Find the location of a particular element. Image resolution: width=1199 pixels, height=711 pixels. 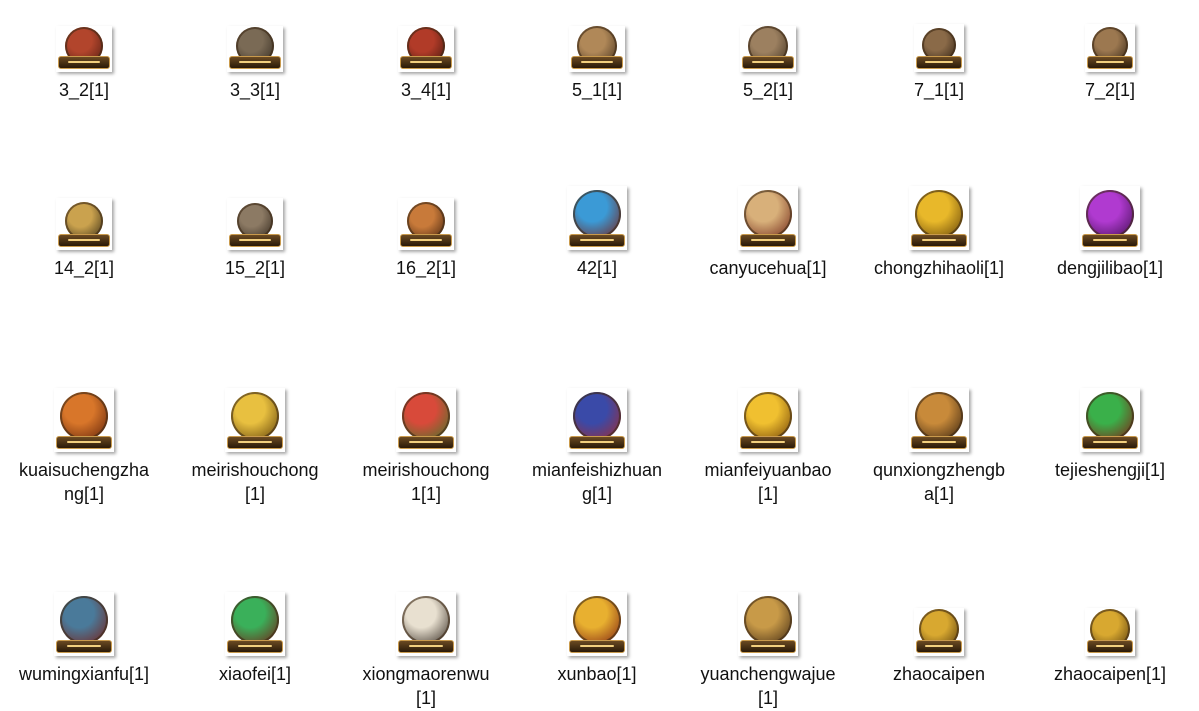

robe-icon is located at coordinates (597, 416).